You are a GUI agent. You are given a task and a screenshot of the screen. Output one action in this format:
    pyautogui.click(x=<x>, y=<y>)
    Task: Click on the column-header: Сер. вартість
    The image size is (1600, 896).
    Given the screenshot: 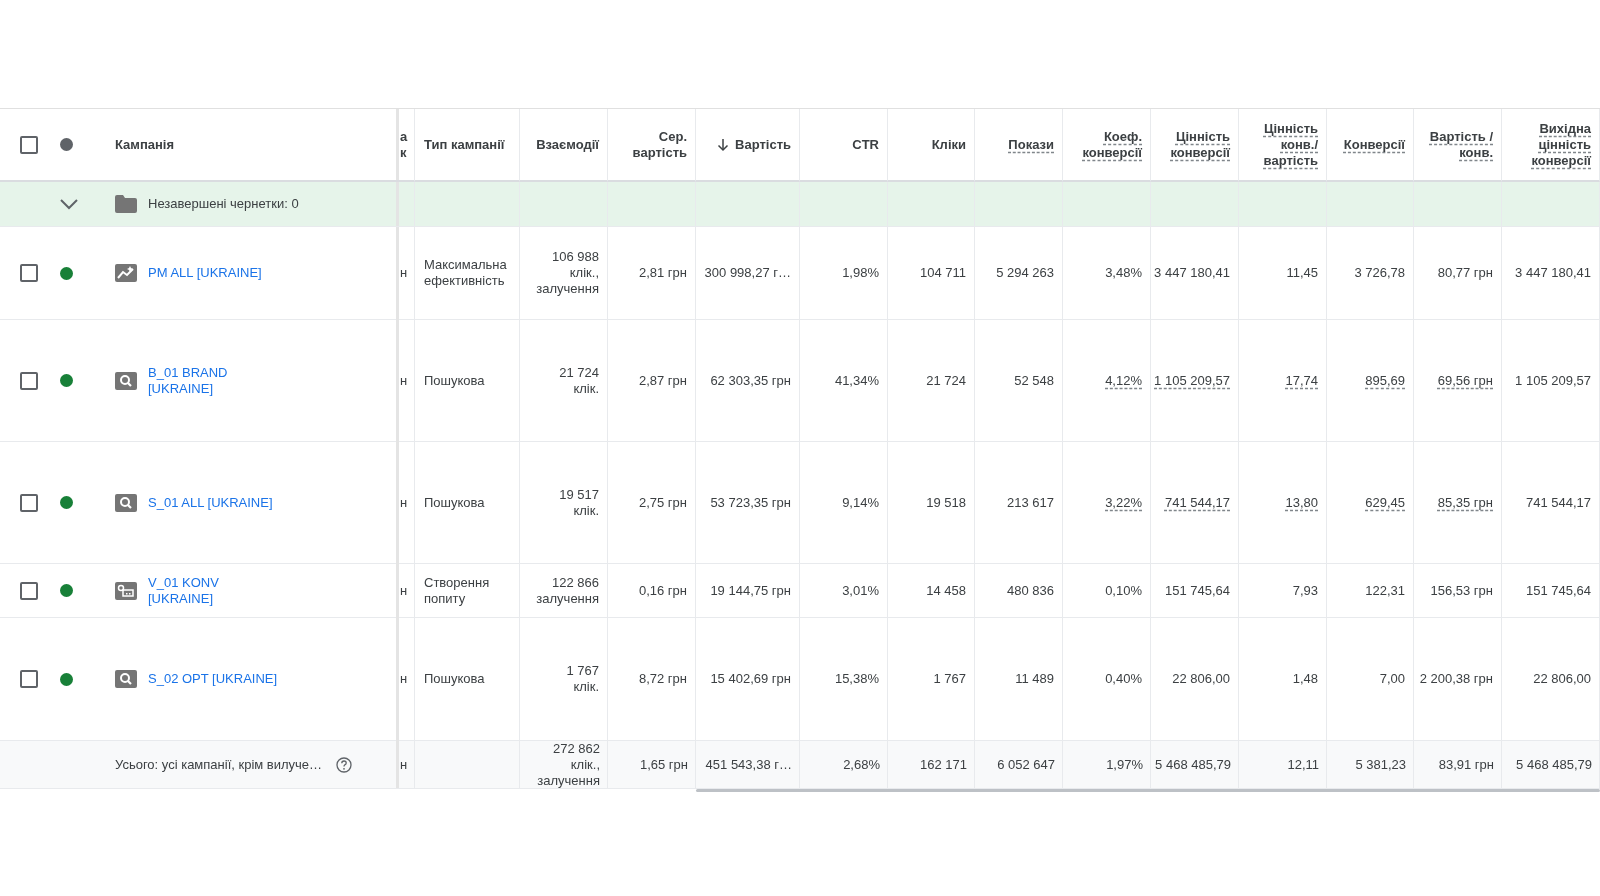 What is the action you would take?
    pyautogui.click(x=648, y=144)
    